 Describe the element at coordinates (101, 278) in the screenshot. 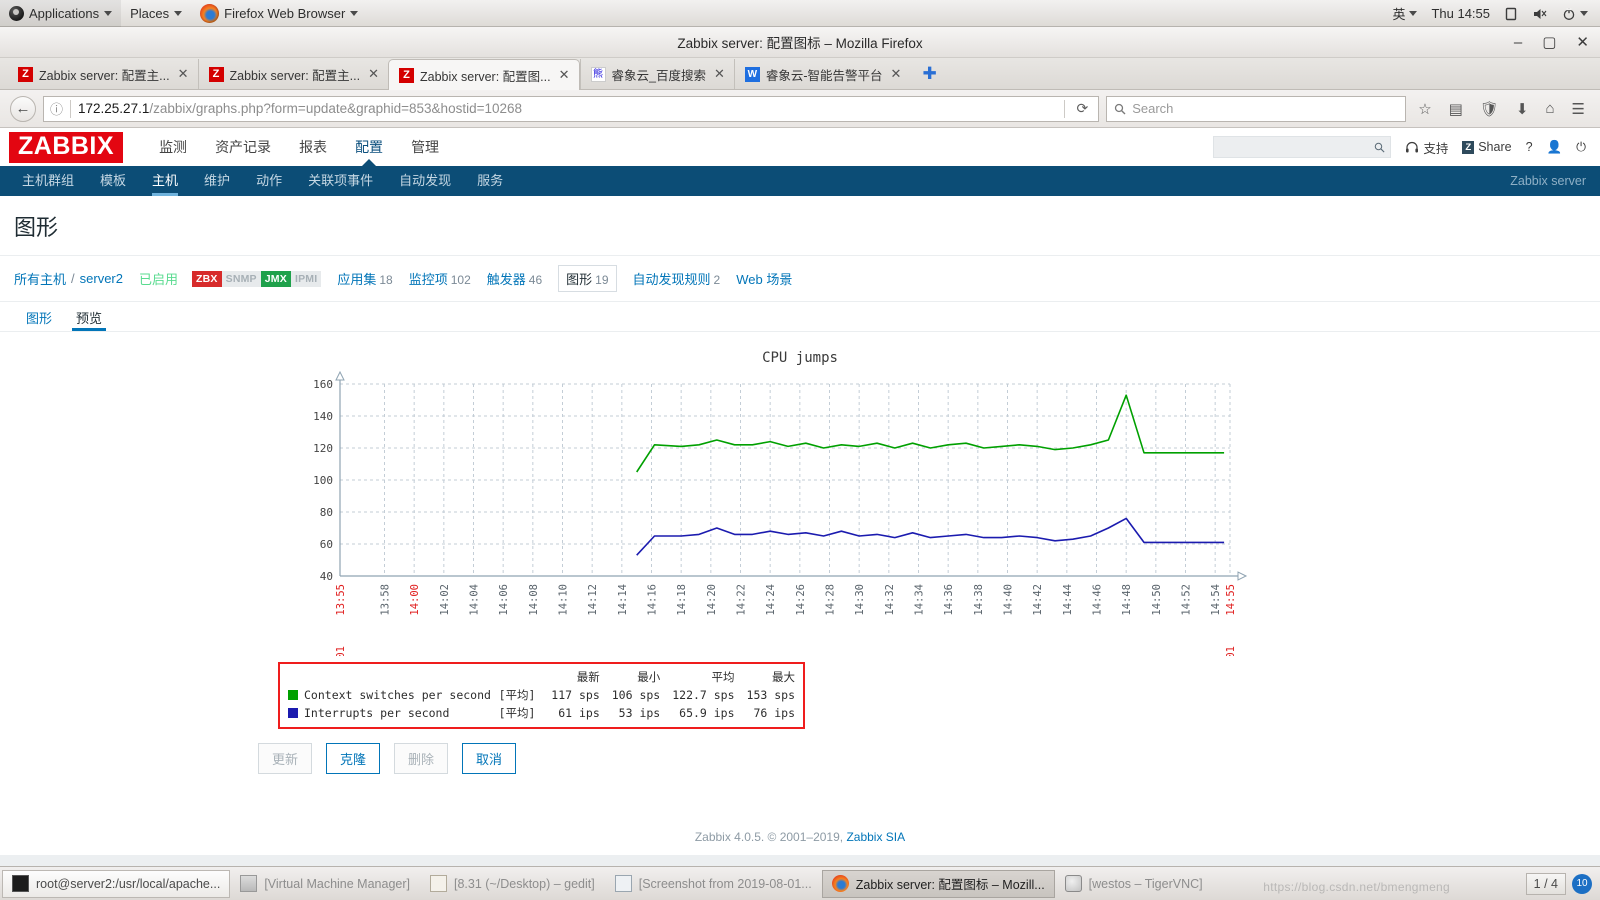

I see `breadcrumb-host: server2` at that location.